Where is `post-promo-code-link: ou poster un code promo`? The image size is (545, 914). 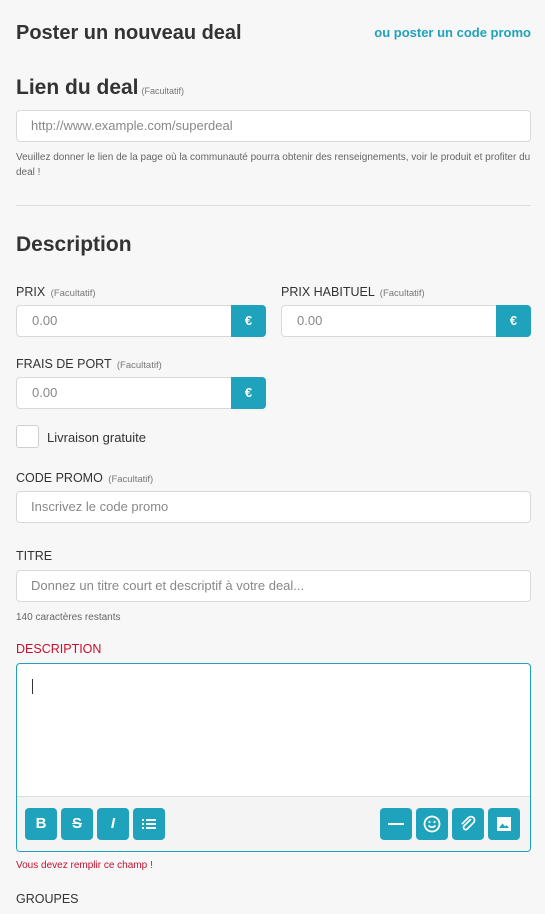 post-promo-code-link: ou poster un code promo is located at coordinates (452, 32).